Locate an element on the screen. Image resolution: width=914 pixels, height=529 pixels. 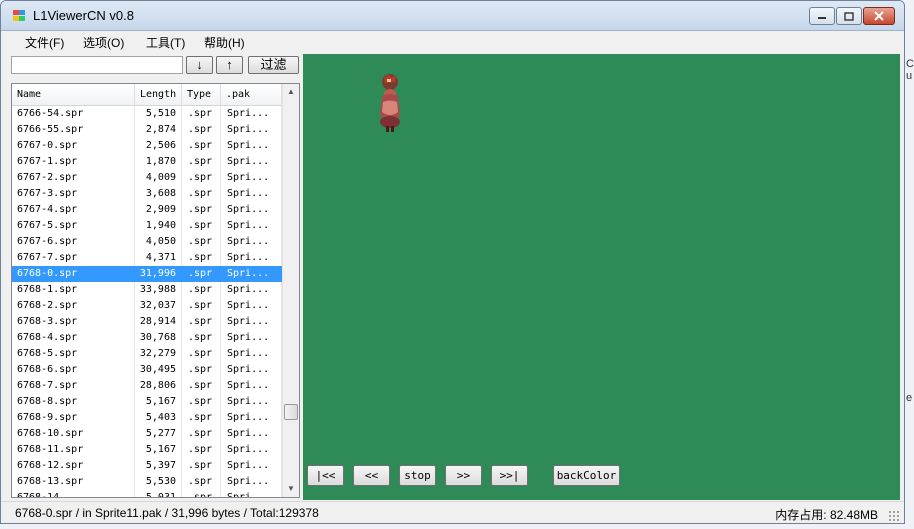
cell-length: 1,870 is located at coordinates (158, 162).